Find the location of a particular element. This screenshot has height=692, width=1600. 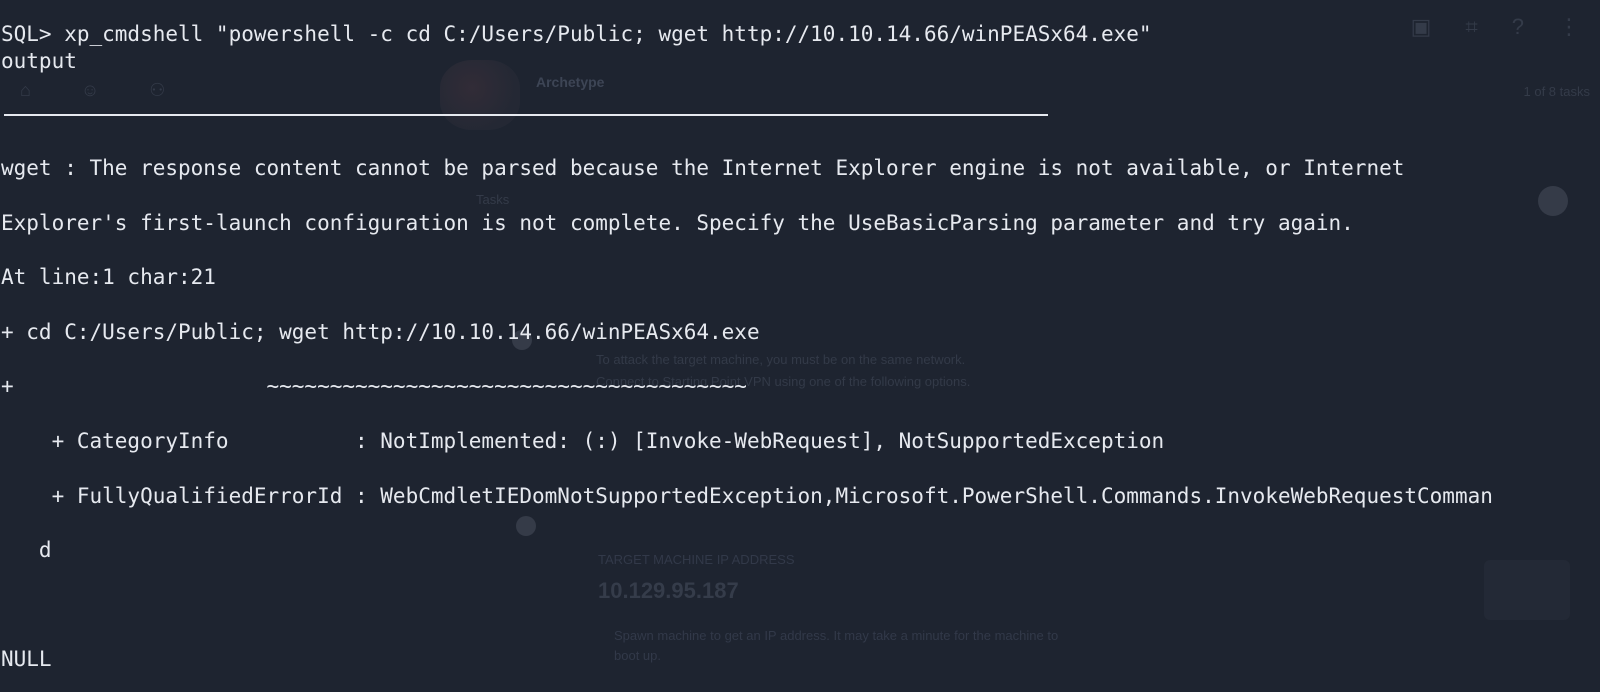

null-result: NULL is located at coordinates (26, 659).